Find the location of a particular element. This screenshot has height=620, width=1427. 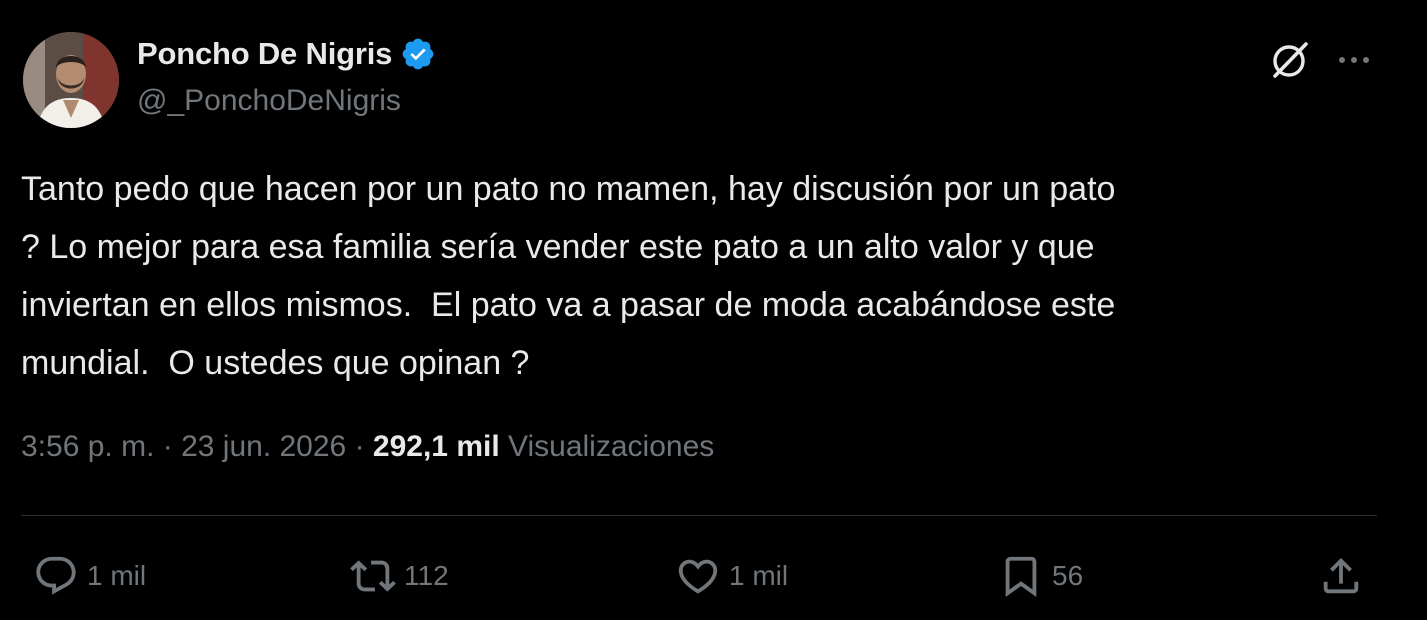

avatar is located at coordinates (71, 80).